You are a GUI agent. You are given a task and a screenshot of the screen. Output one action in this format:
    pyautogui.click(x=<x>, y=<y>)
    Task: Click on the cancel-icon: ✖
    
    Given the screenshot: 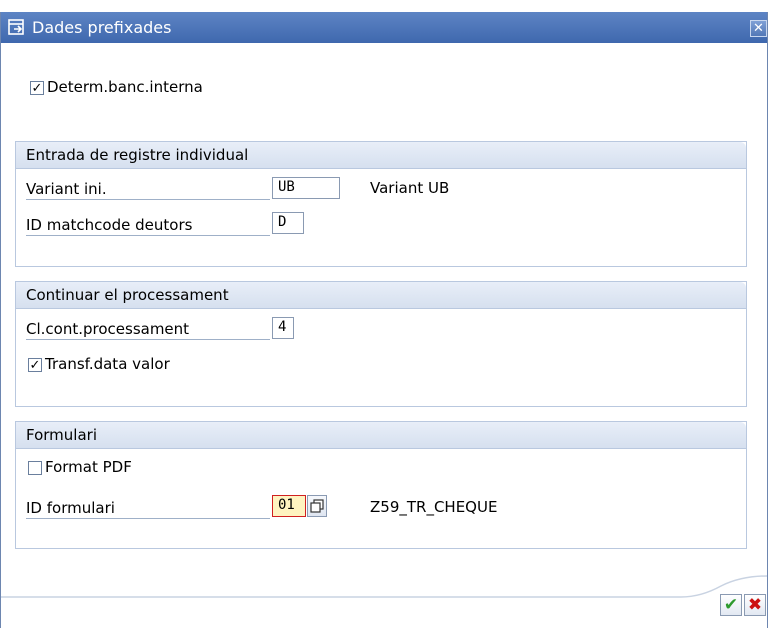 What is the action you would take?
    pyautogui.click(x=755, y=604)
    